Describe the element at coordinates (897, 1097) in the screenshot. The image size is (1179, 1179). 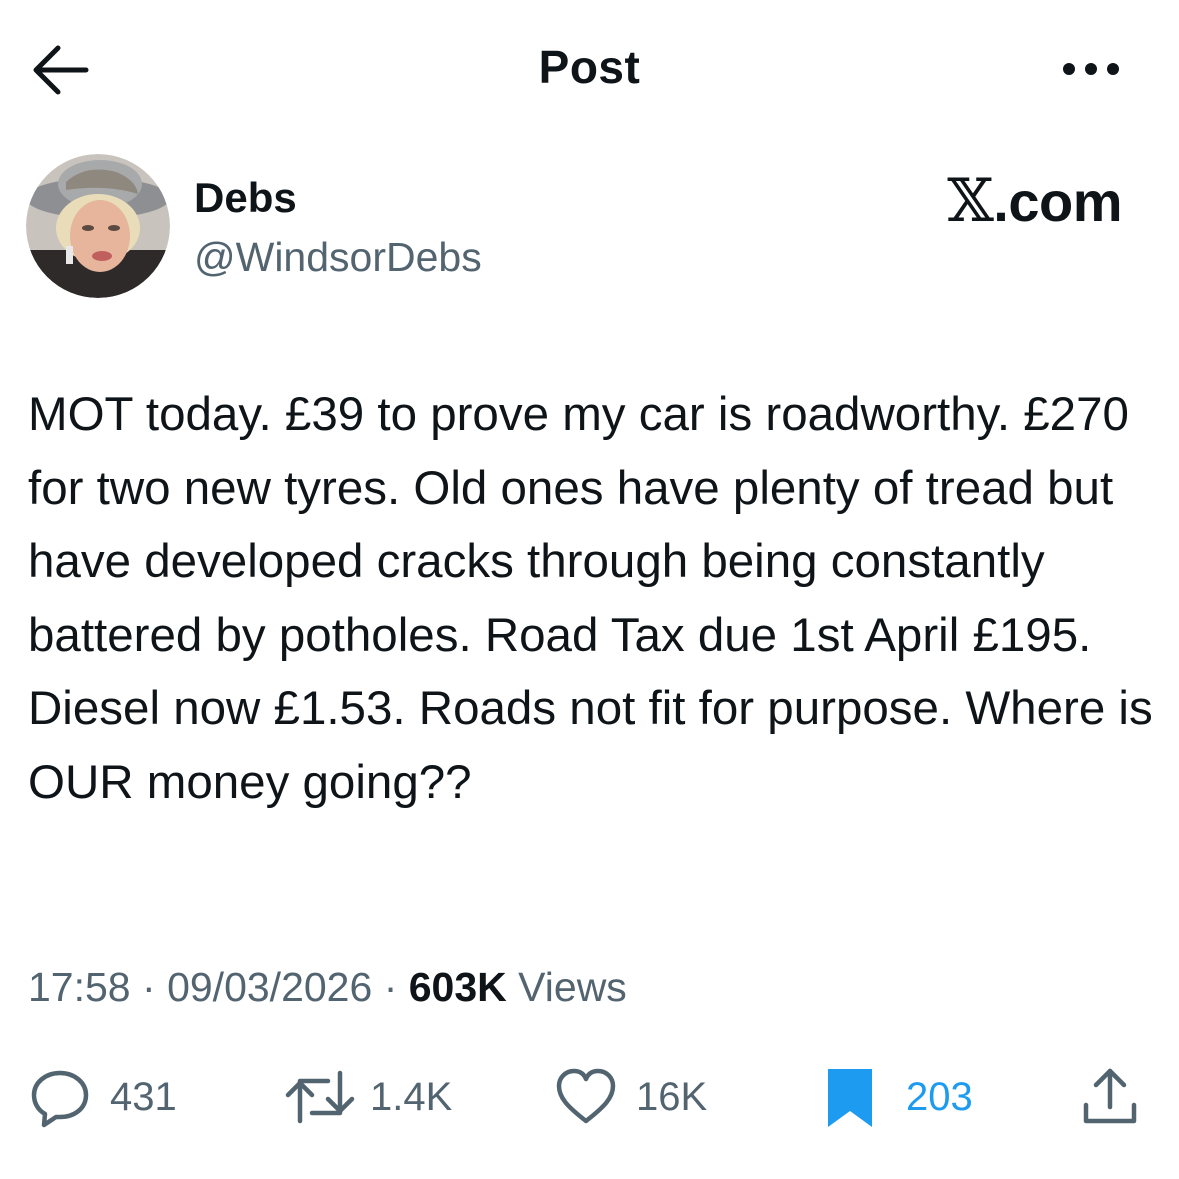
I see `bookmark-button: 203` at that location.